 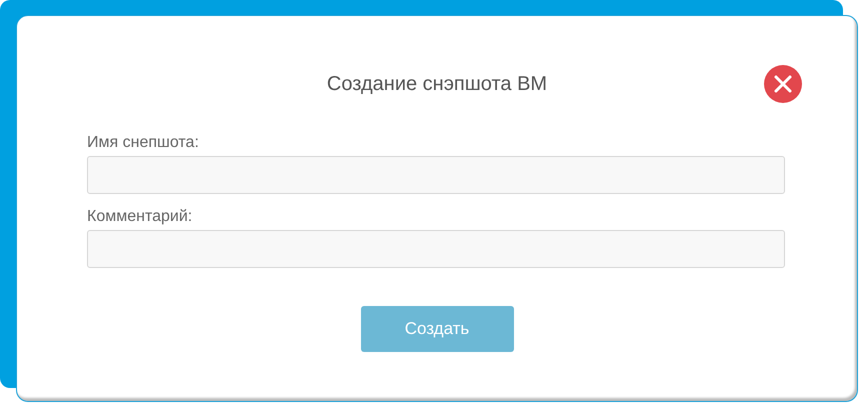 What do you see at coordinates (783, 84) in the screenshot?
I see `close-icon` at bounding box center [783, 84].